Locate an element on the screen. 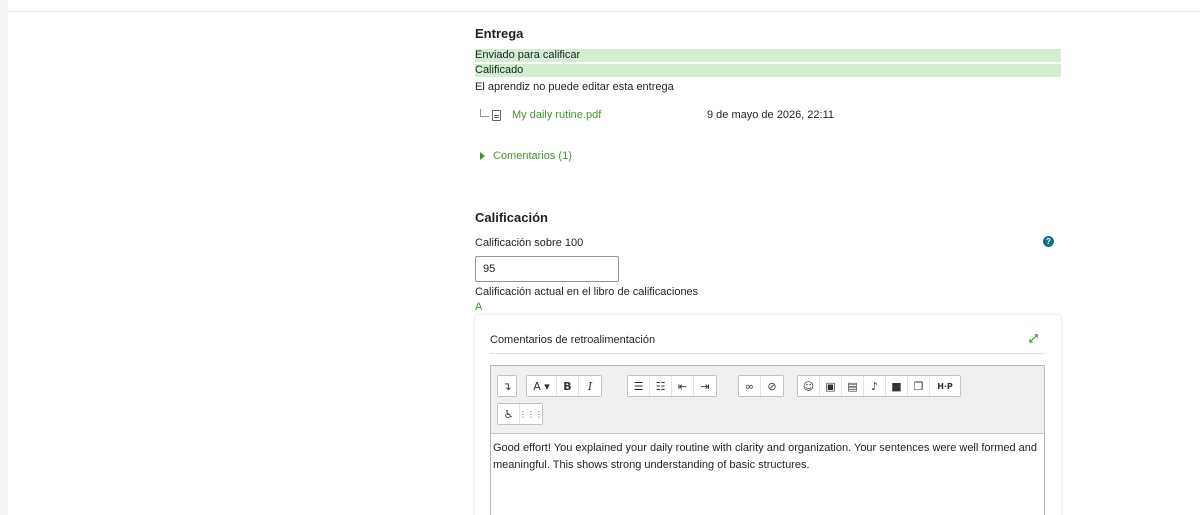  toolbar-group-format: A ▾ B I is located at coordinates (564, 386).